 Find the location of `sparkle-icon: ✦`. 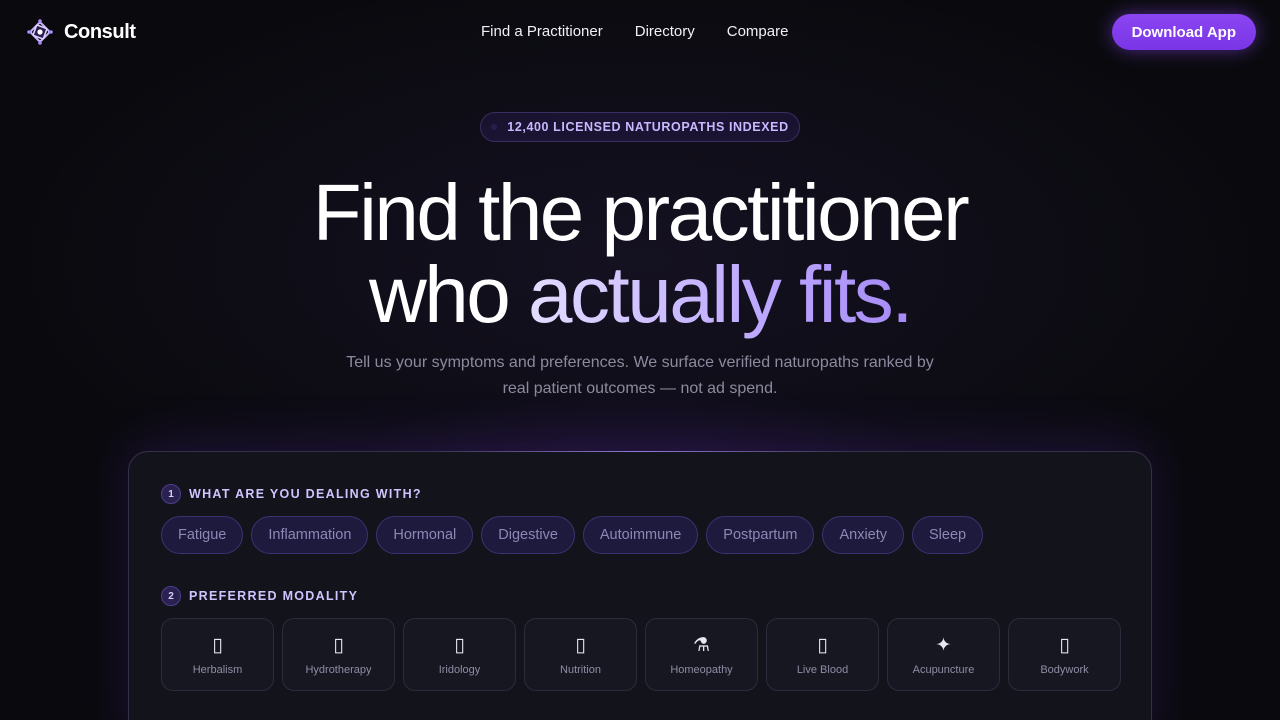

sparkle-icon: ✦ is located at coordinates (943, 644).